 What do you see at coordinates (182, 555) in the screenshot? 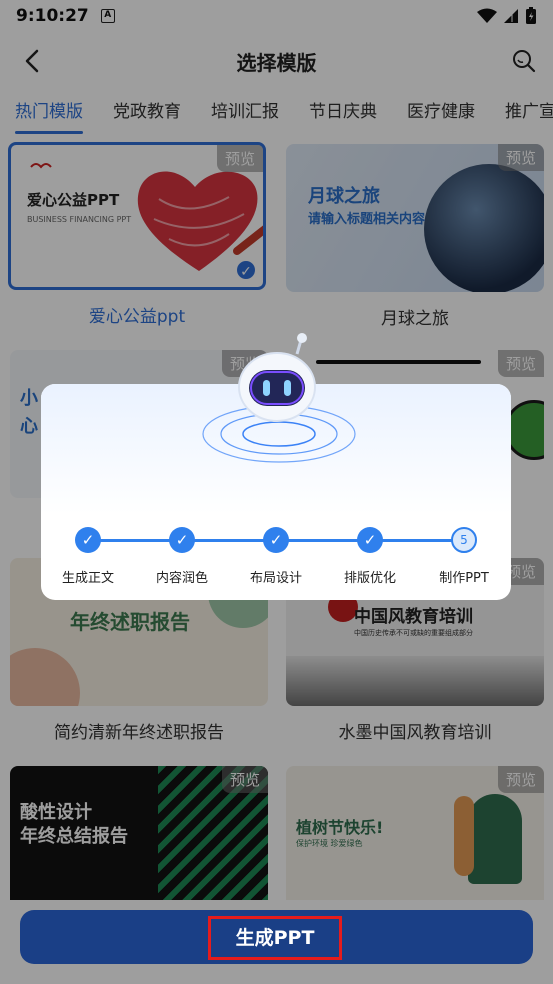
I see `step-polish-content: ✓ 内容润色` at bounding box center [182, 555].